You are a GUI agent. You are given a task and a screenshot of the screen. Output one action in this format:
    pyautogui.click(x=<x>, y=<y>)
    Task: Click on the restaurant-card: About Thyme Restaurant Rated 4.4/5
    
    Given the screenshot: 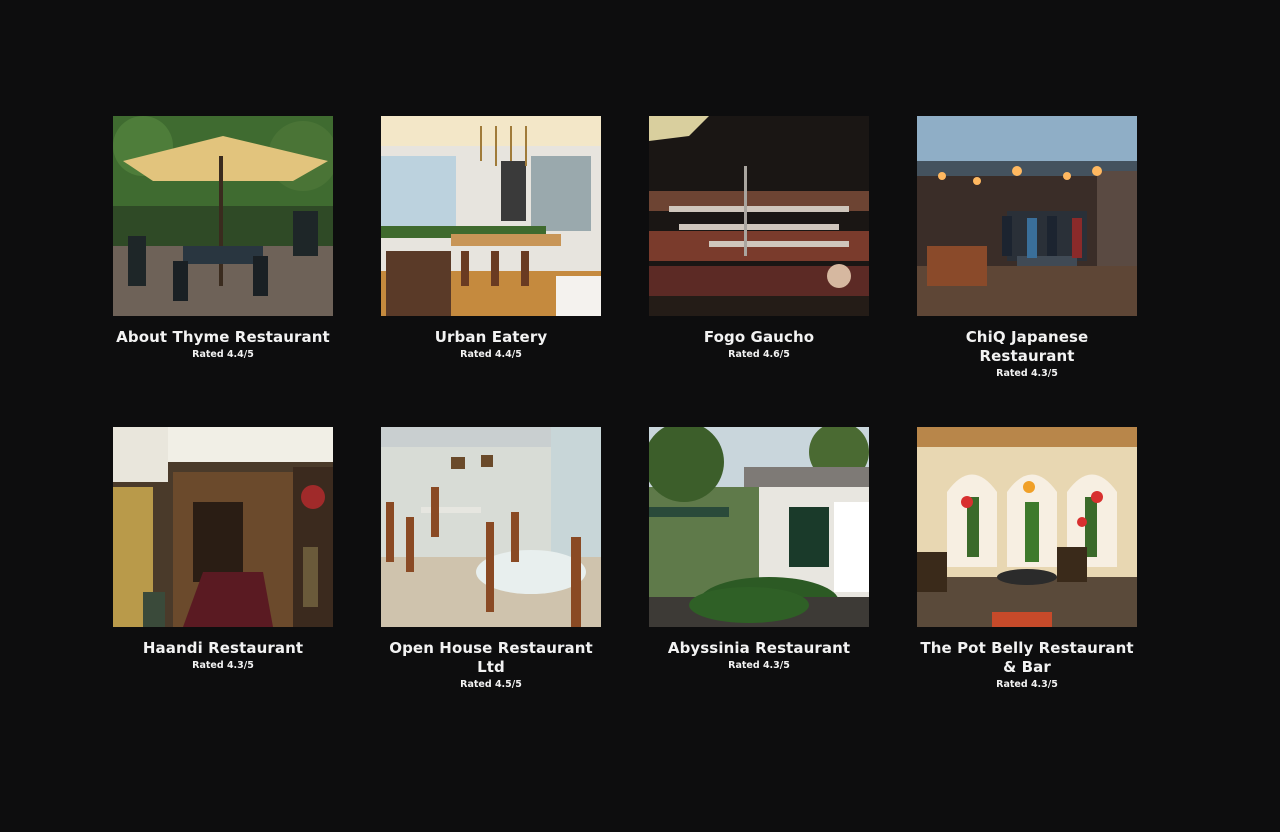 What is the action you would take?
    pyautogui.click(x=223, y=271)
    